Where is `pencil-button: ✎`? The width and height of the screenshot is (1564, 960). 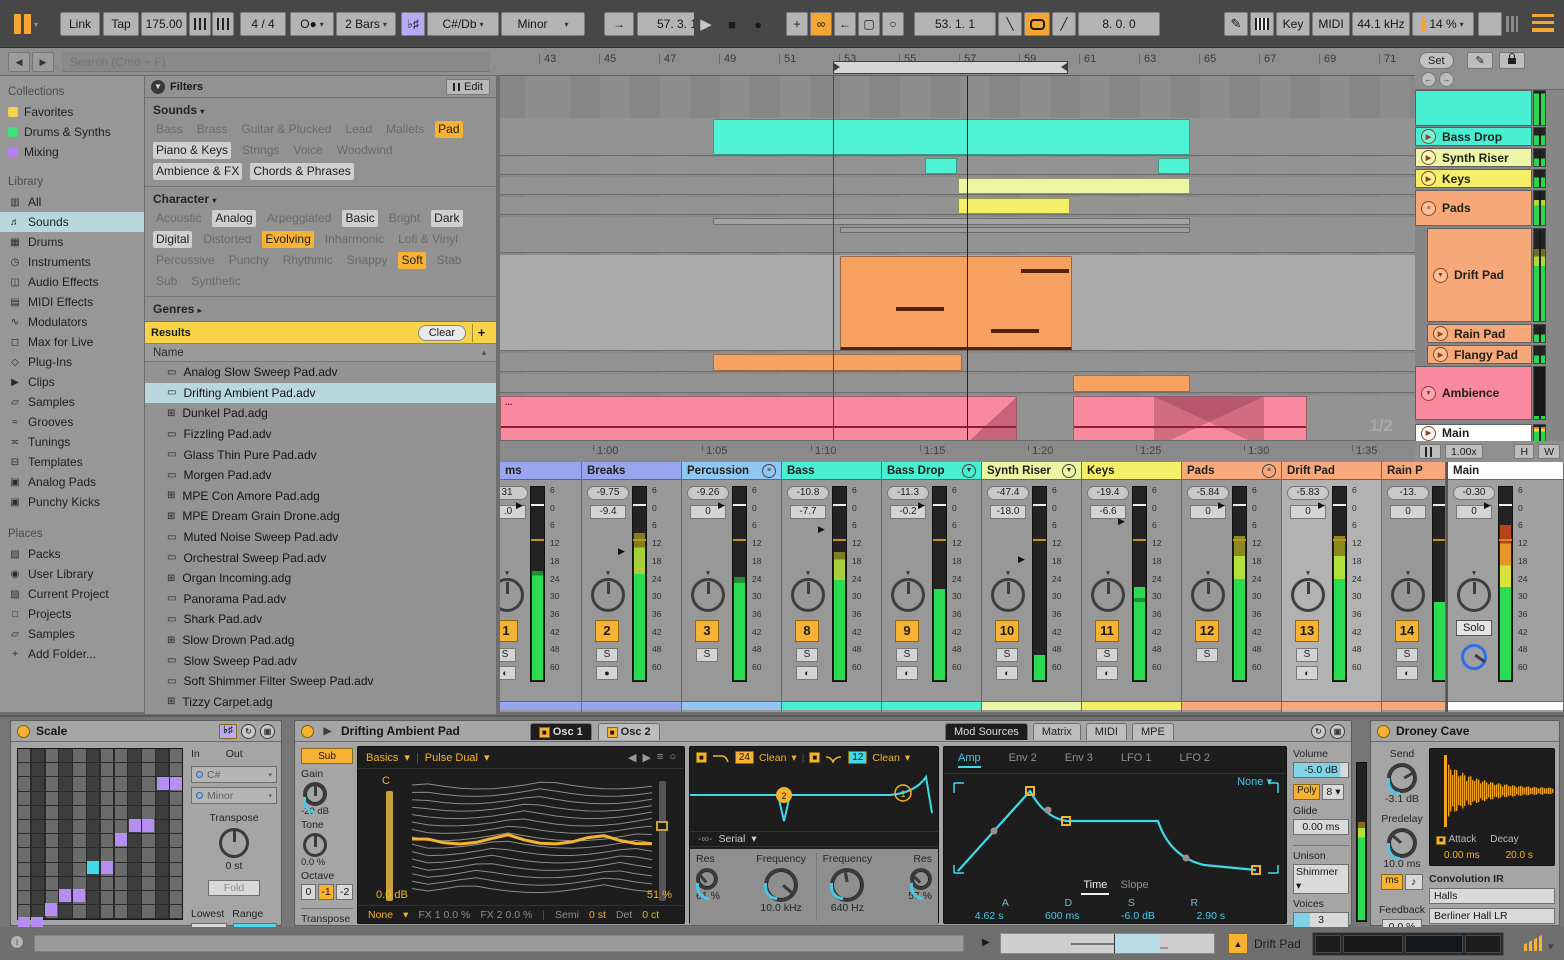 pencil-button: ✎ is located at coordinates (1480, 60).